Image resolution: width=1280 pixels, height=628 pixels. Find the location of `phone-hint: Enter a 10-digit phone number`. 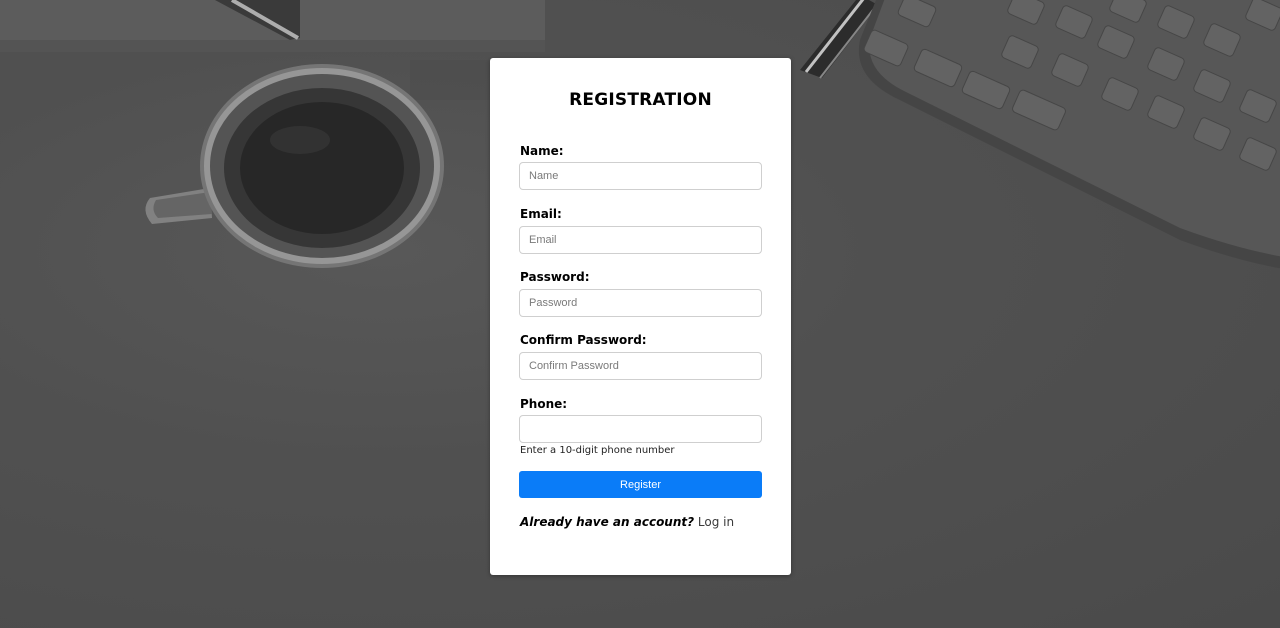

phone-hint: Enter a 10-digit phone number is located at coordinates (597, 450).